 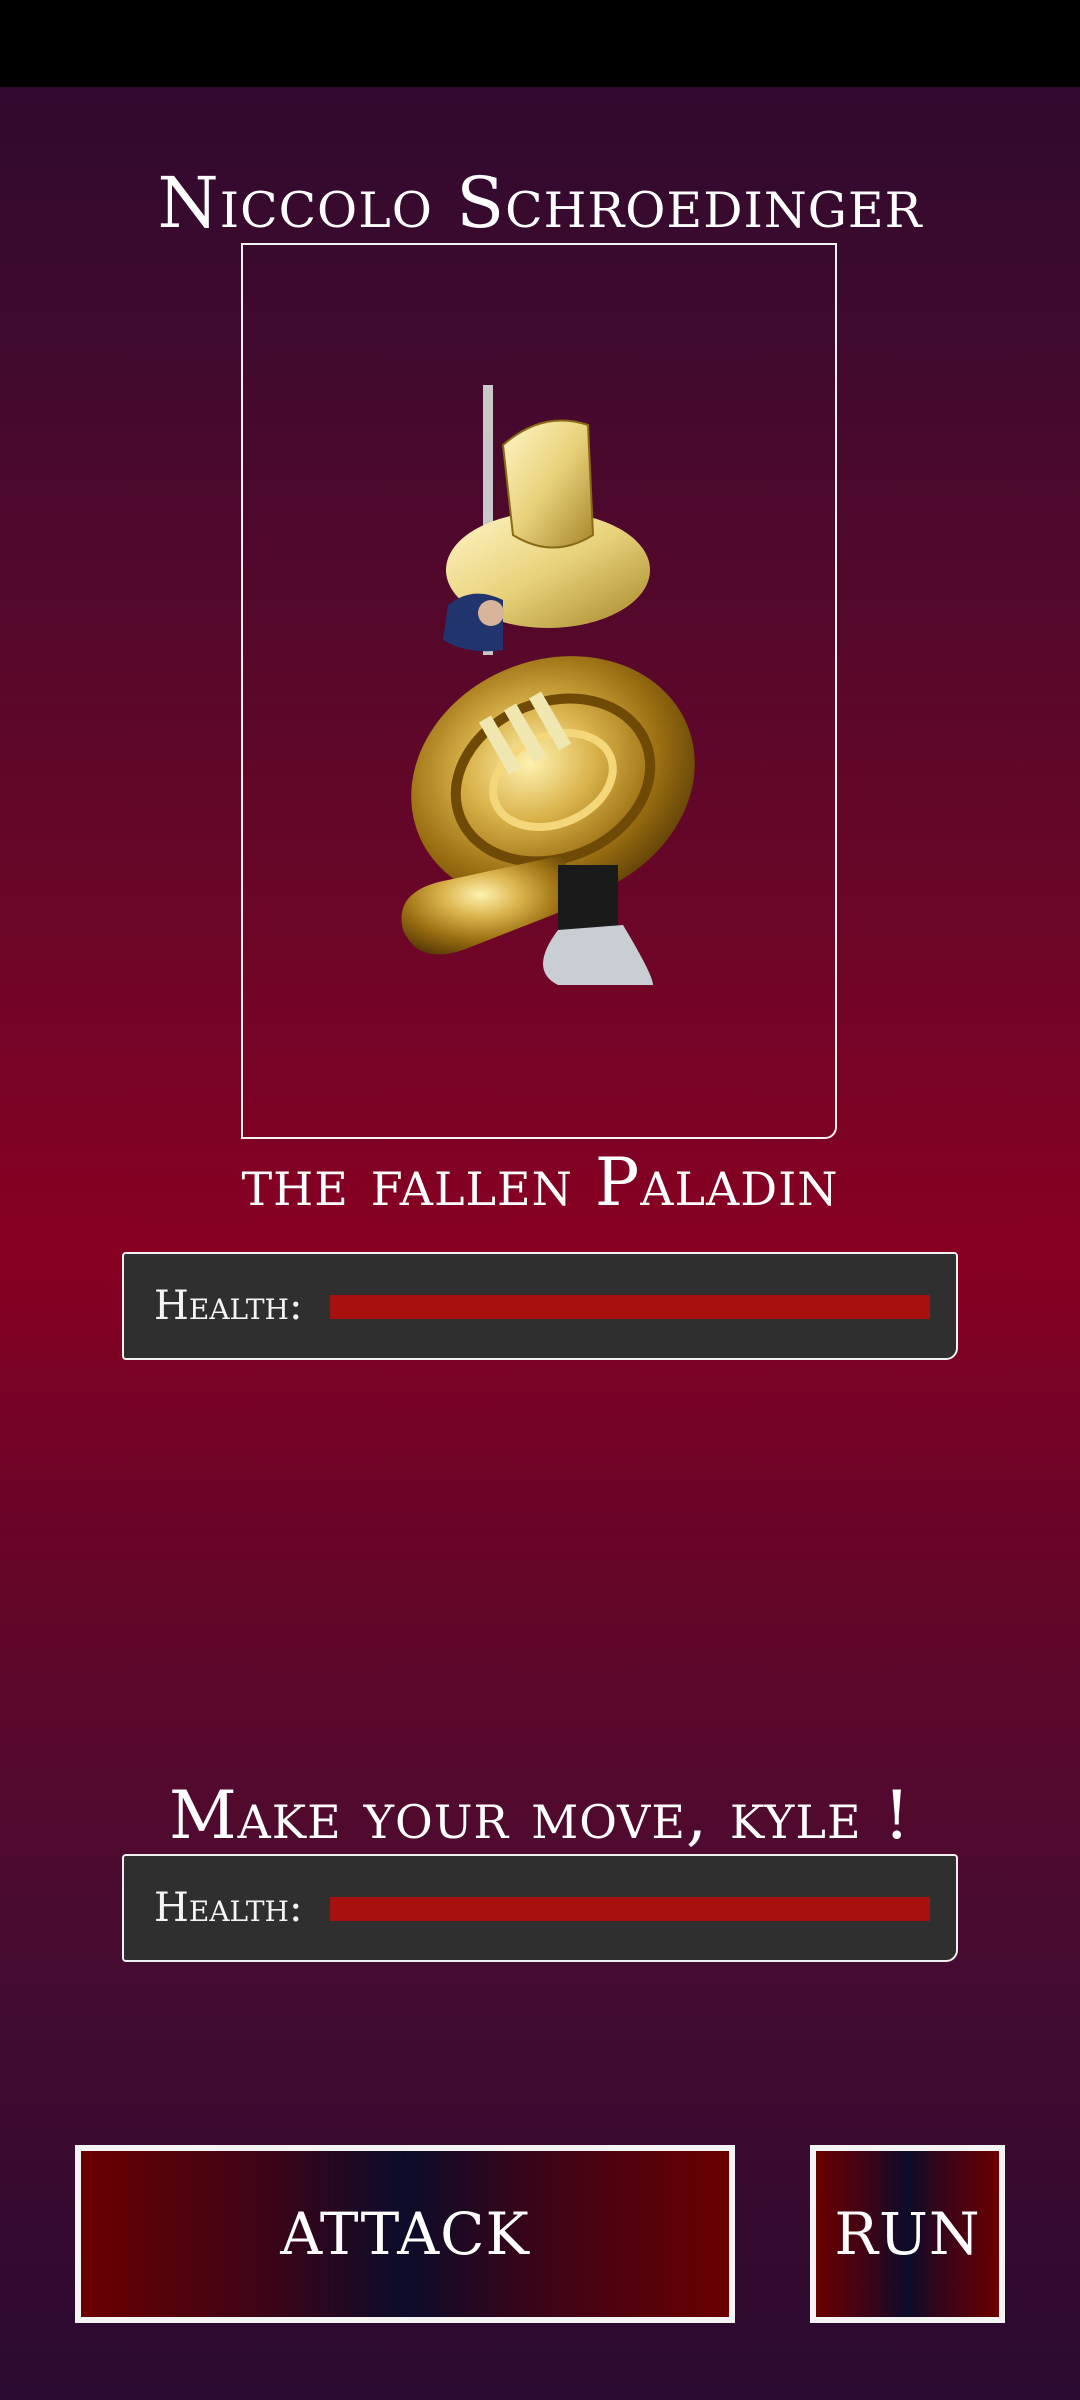 What do you see at coordinates (540, 203) in the screenshot?
I see `enemy-name: Niccolo Schroedinger` at bounding box center [540, 203].